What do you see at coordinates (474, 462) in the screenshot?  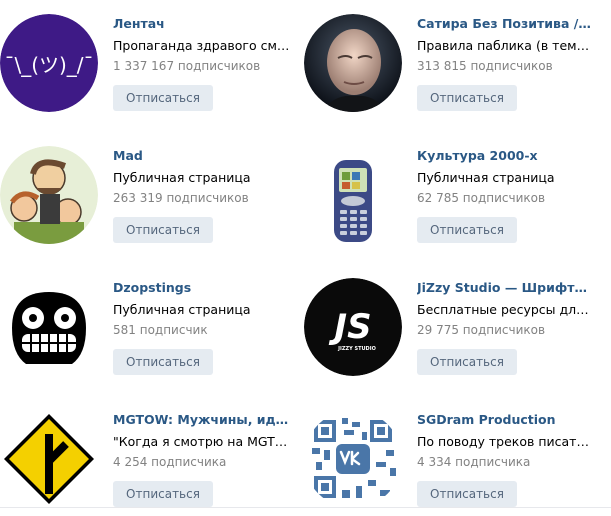 I see `subscriber-count: 4 334 подписчика` at bounding box center [474, 462].